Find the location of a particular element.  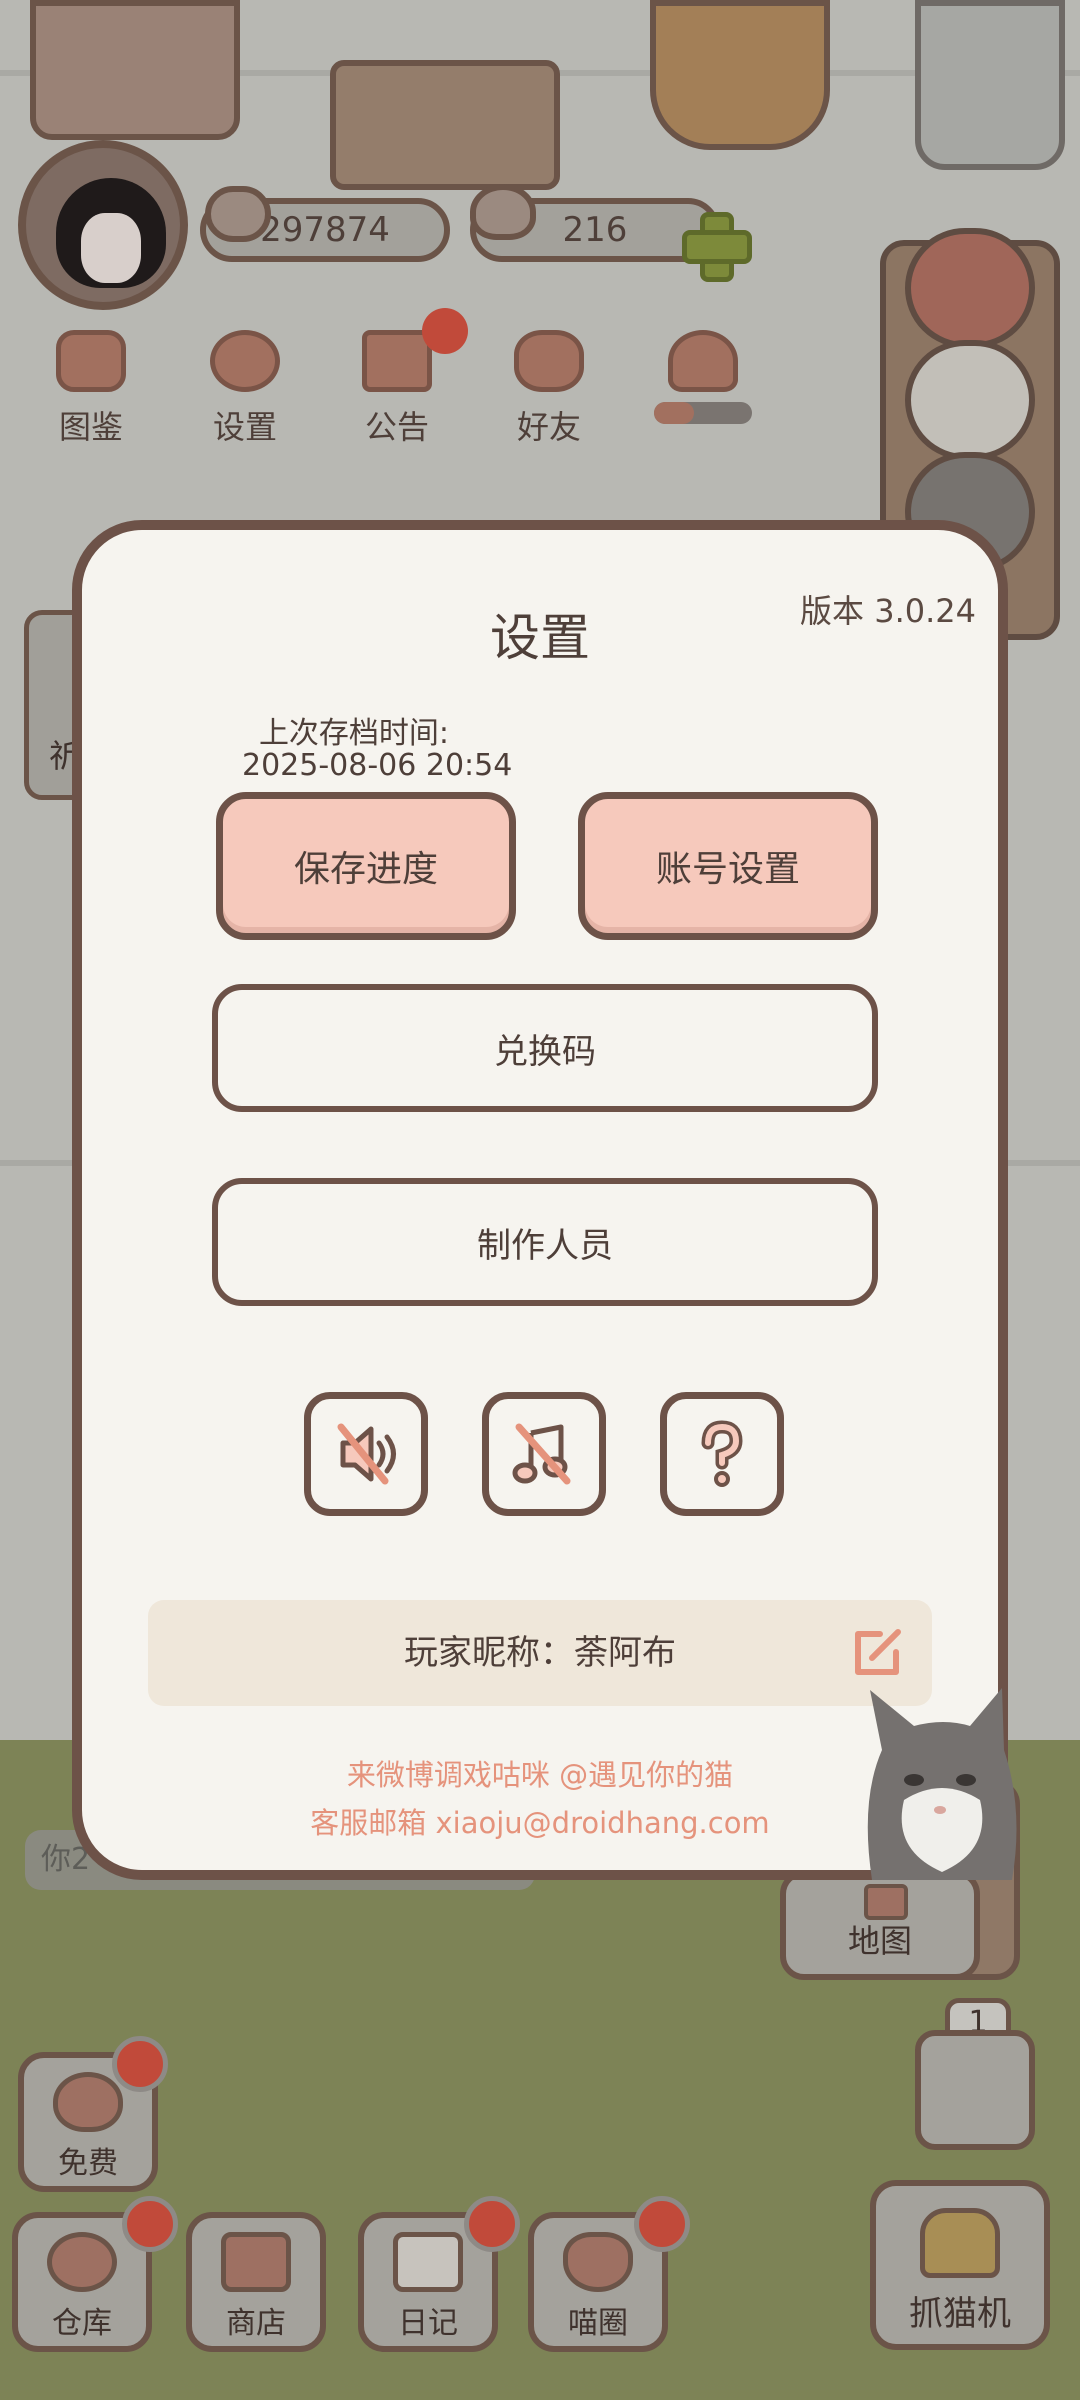

claw-machine-button: 抓猫机 is located at coordinates (960, 2265).